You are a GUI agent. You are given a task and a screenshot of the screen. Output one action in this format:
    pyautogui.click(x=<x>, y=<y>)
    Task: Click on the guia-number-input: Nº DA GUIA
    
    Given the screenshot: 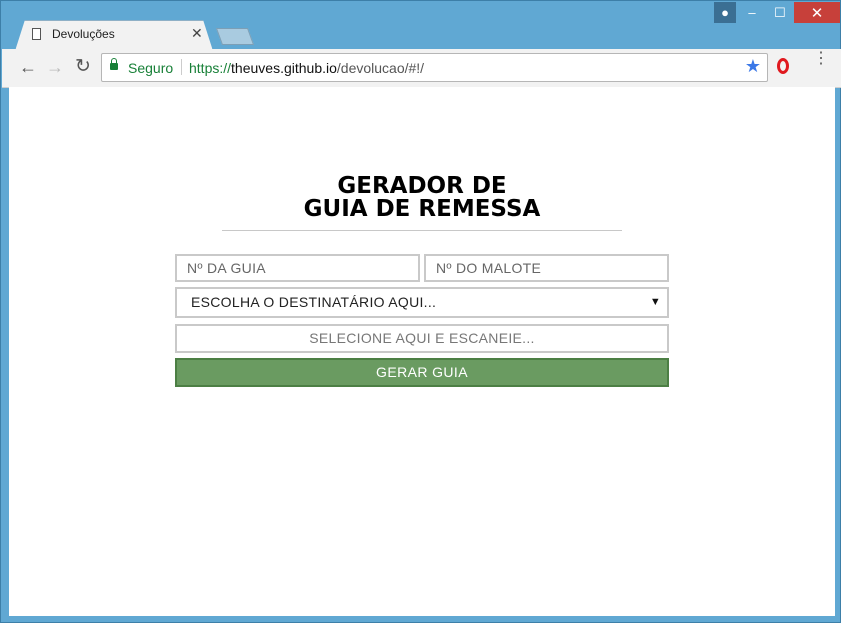 What is the action you would take?
    pyautogui.click(x=297, y=268)
    